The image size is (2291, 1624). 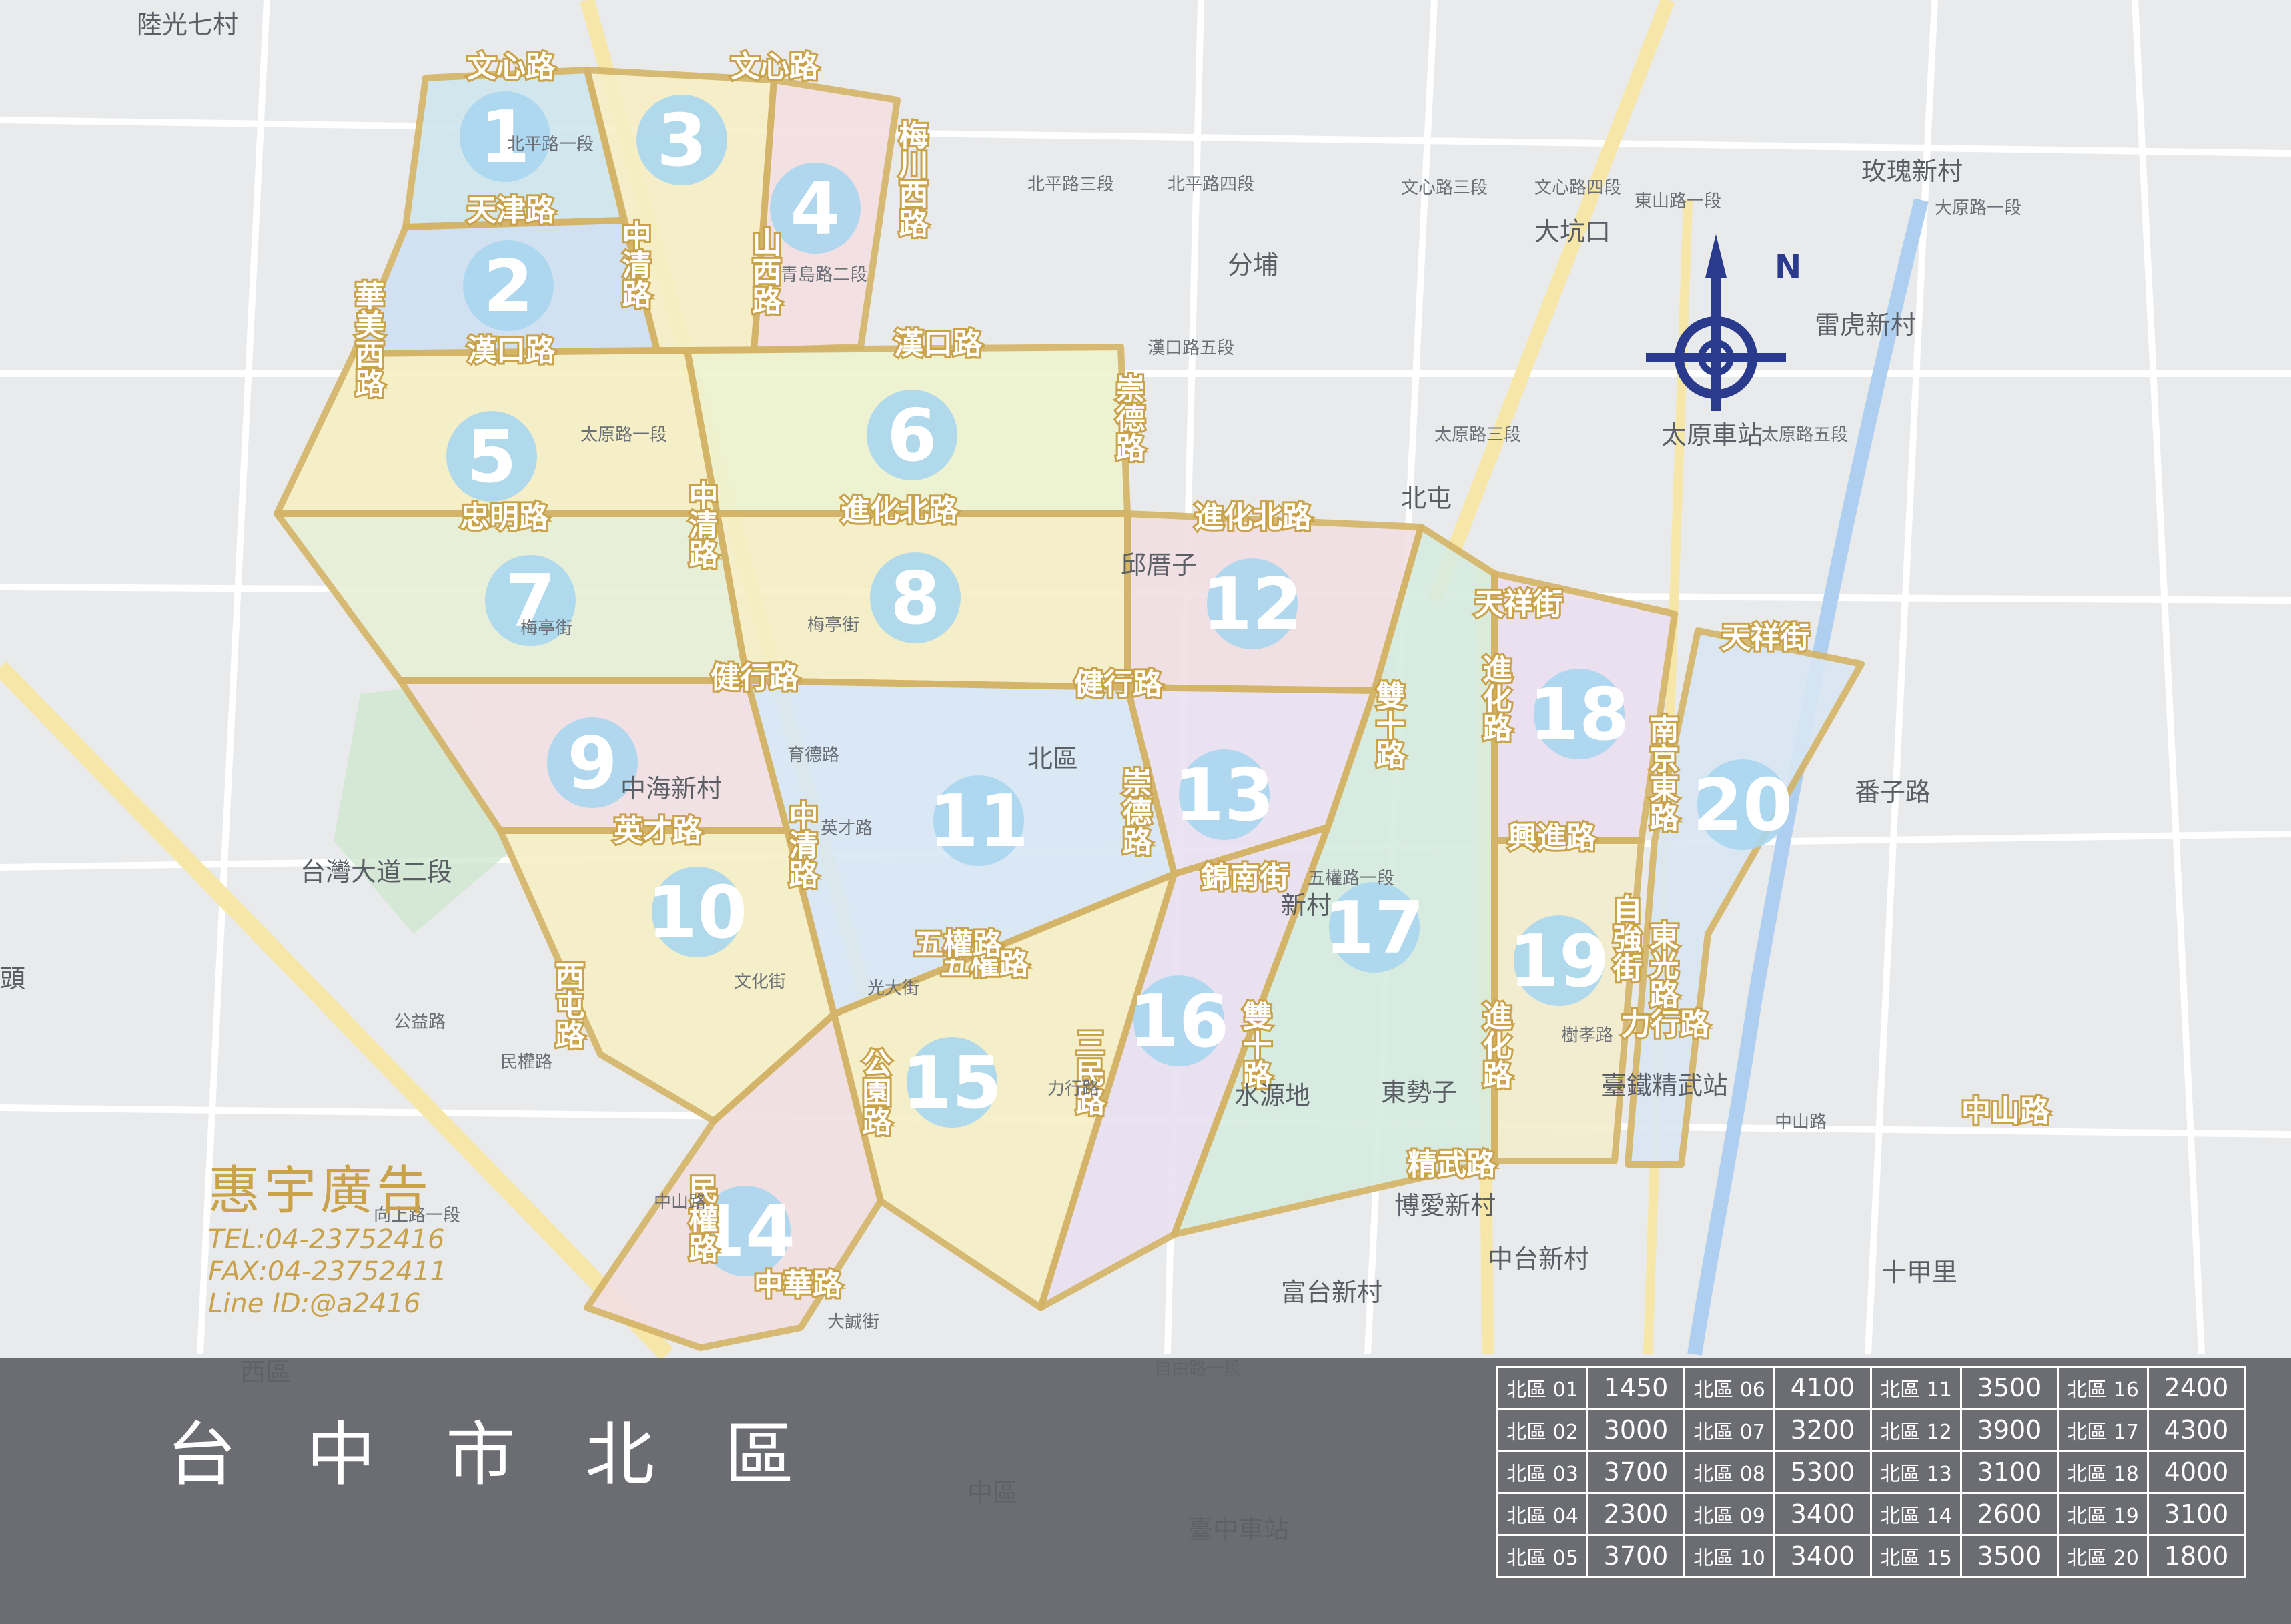 I want to click on road-label: 雙十路, so click(x=1388, y=725).